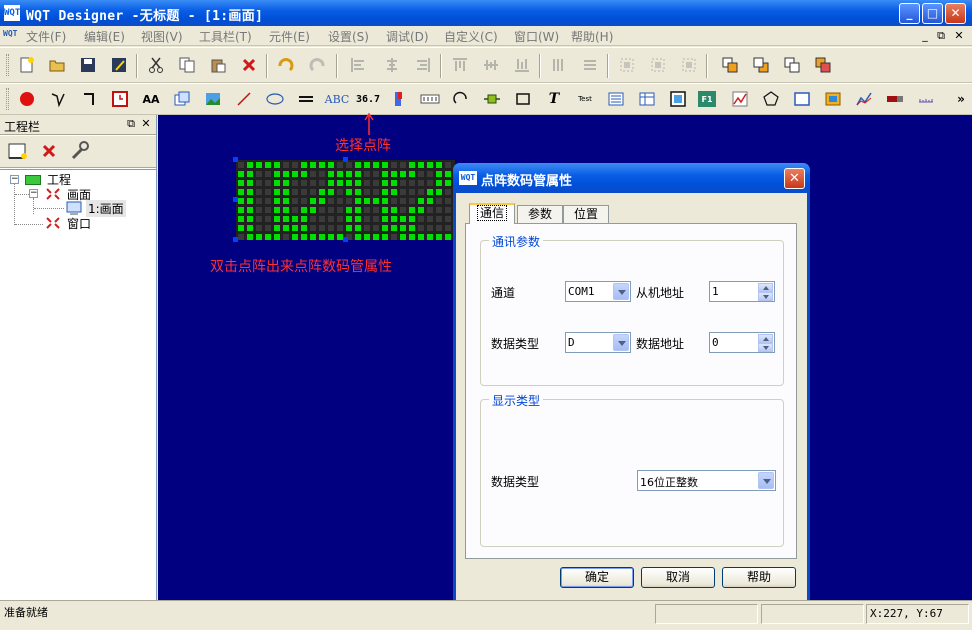  Describe the element at coordinates (647, 99) in the screenshot. I see `table-icon` at that location.